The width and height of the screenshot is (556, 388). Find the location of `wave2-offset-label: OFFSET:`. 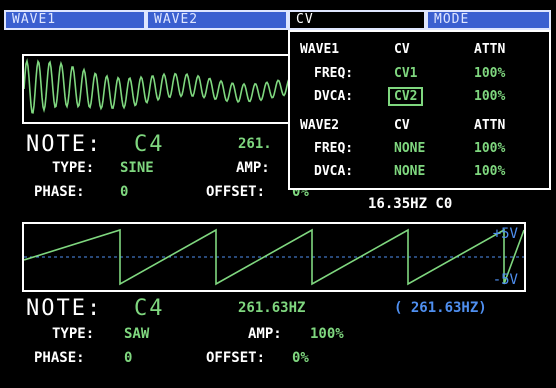

wave2-offset-label: OFFSET: is located at coordinates (236, 358).